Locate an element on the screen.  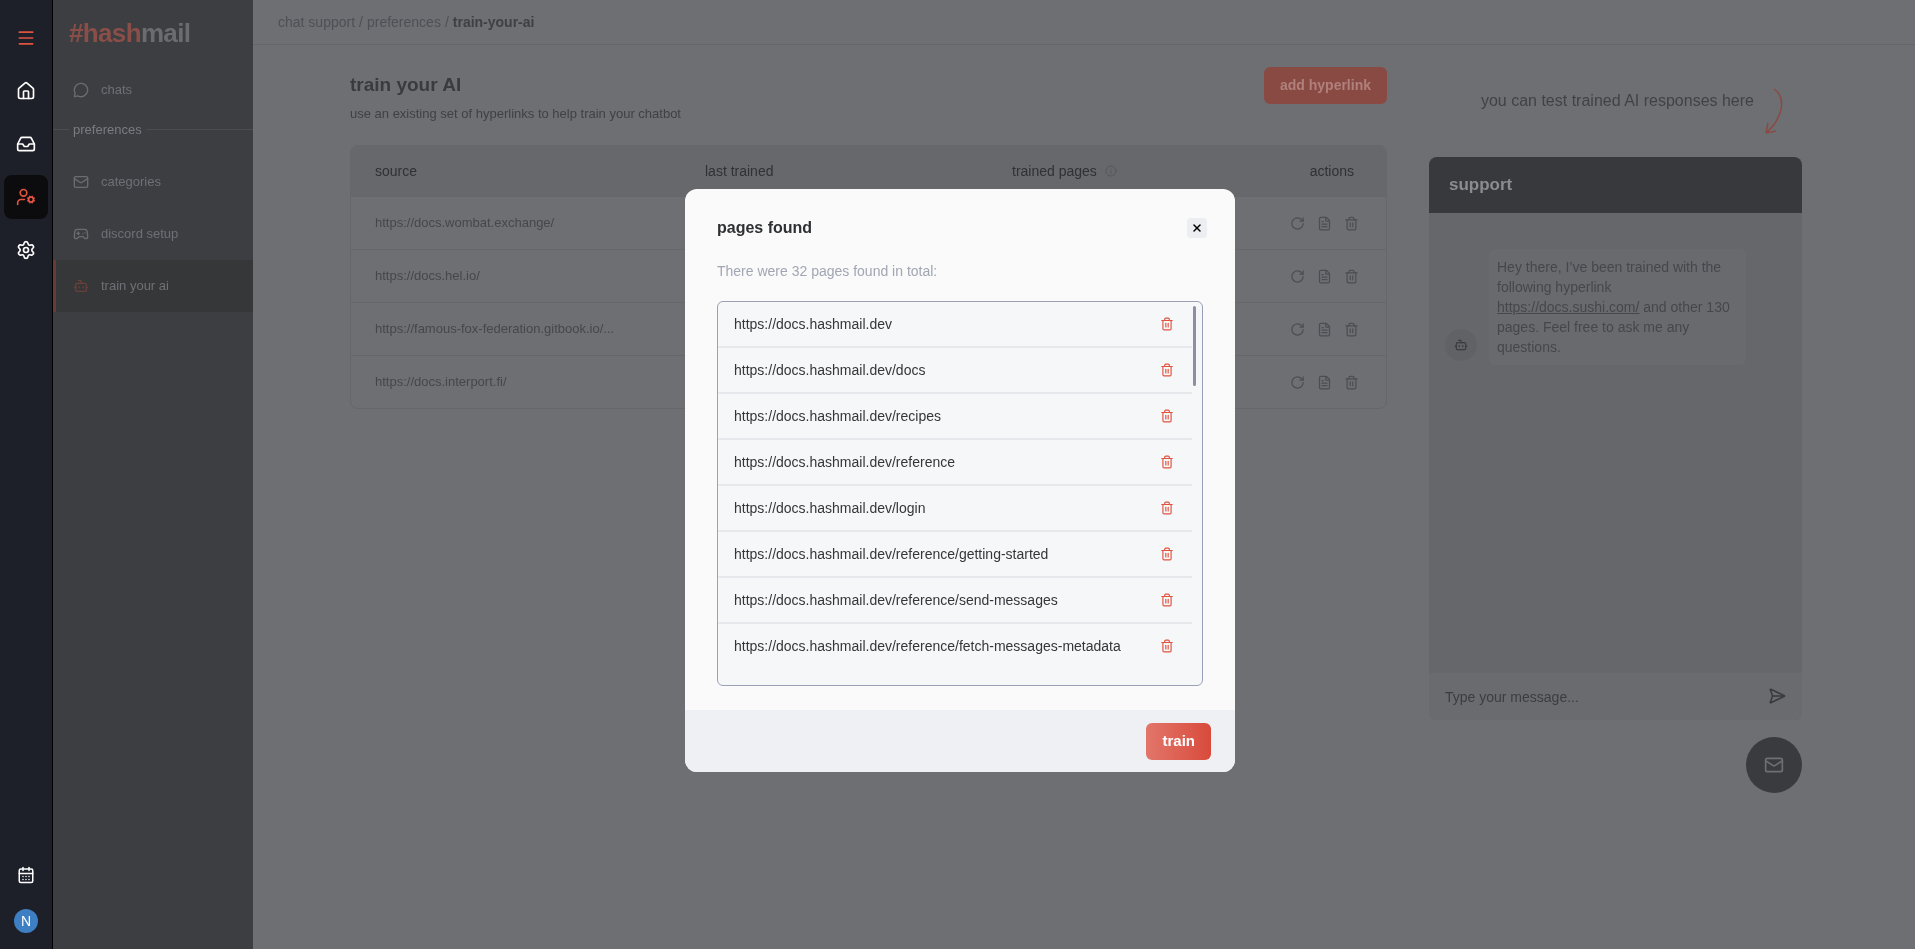
home-icon is located at coordinates (26, 91).